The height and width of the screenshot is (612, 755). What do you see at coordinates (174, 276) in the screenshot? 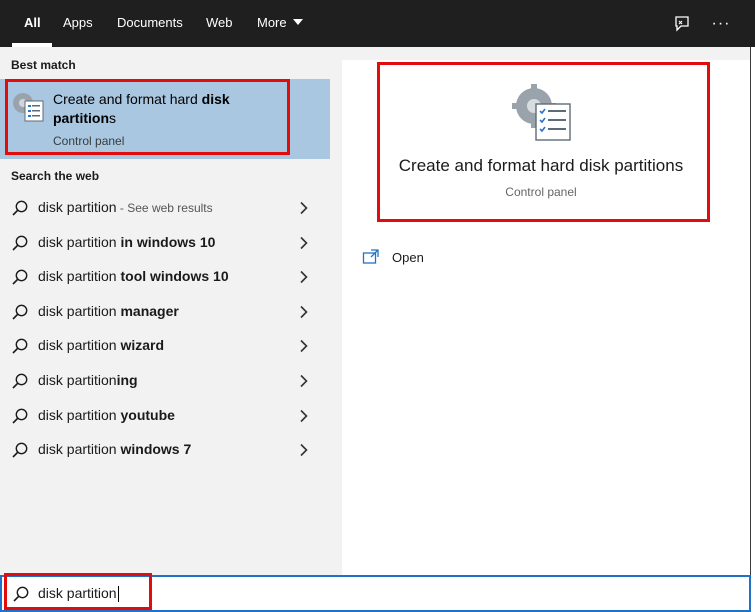
I see `web-result-bold: tool windows 10` at bounding box center [174, 276].